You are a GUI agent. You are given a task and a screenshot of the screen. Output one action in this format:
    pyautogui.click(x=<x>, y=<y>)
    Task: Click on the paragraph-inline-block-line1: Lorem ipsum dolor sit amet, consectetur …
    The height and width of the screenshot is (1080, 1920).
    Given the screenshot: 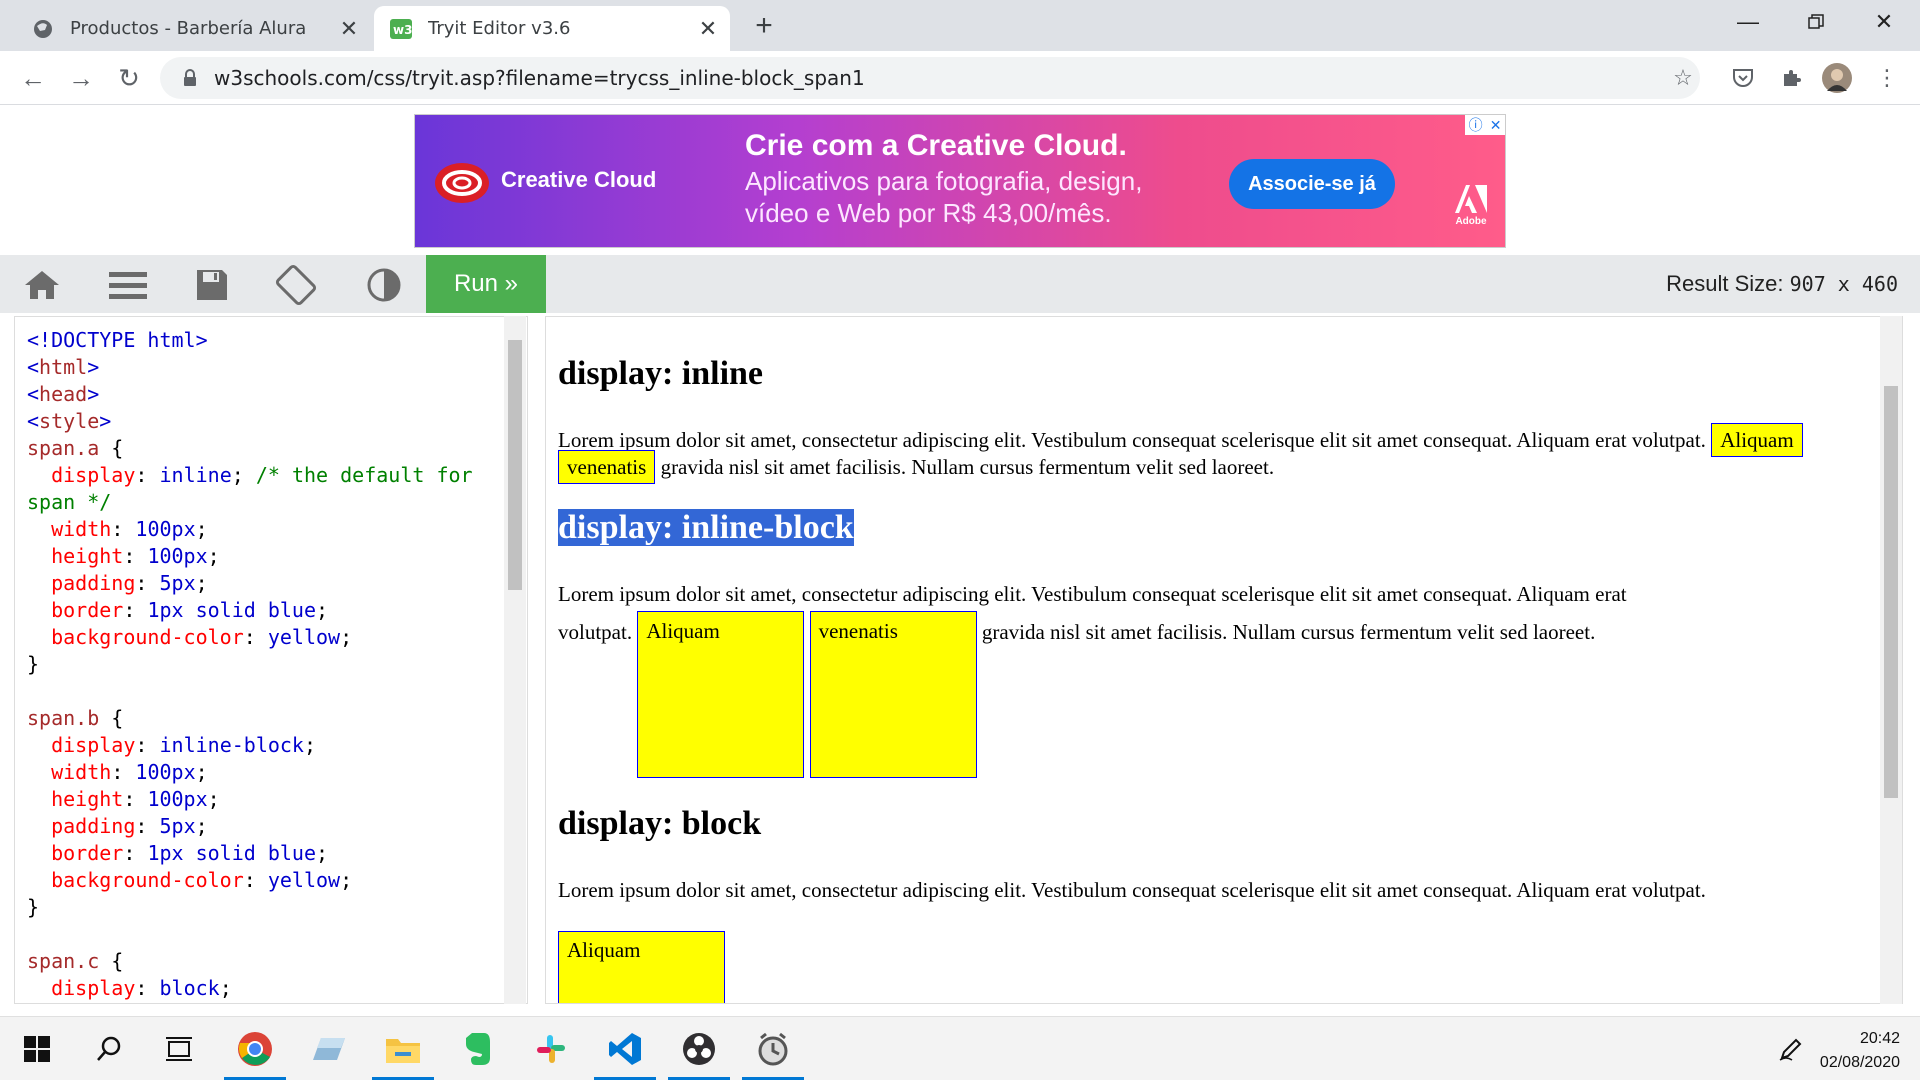 What is the action you would take?
    pyautogui.click(x=1092, y=594)
    